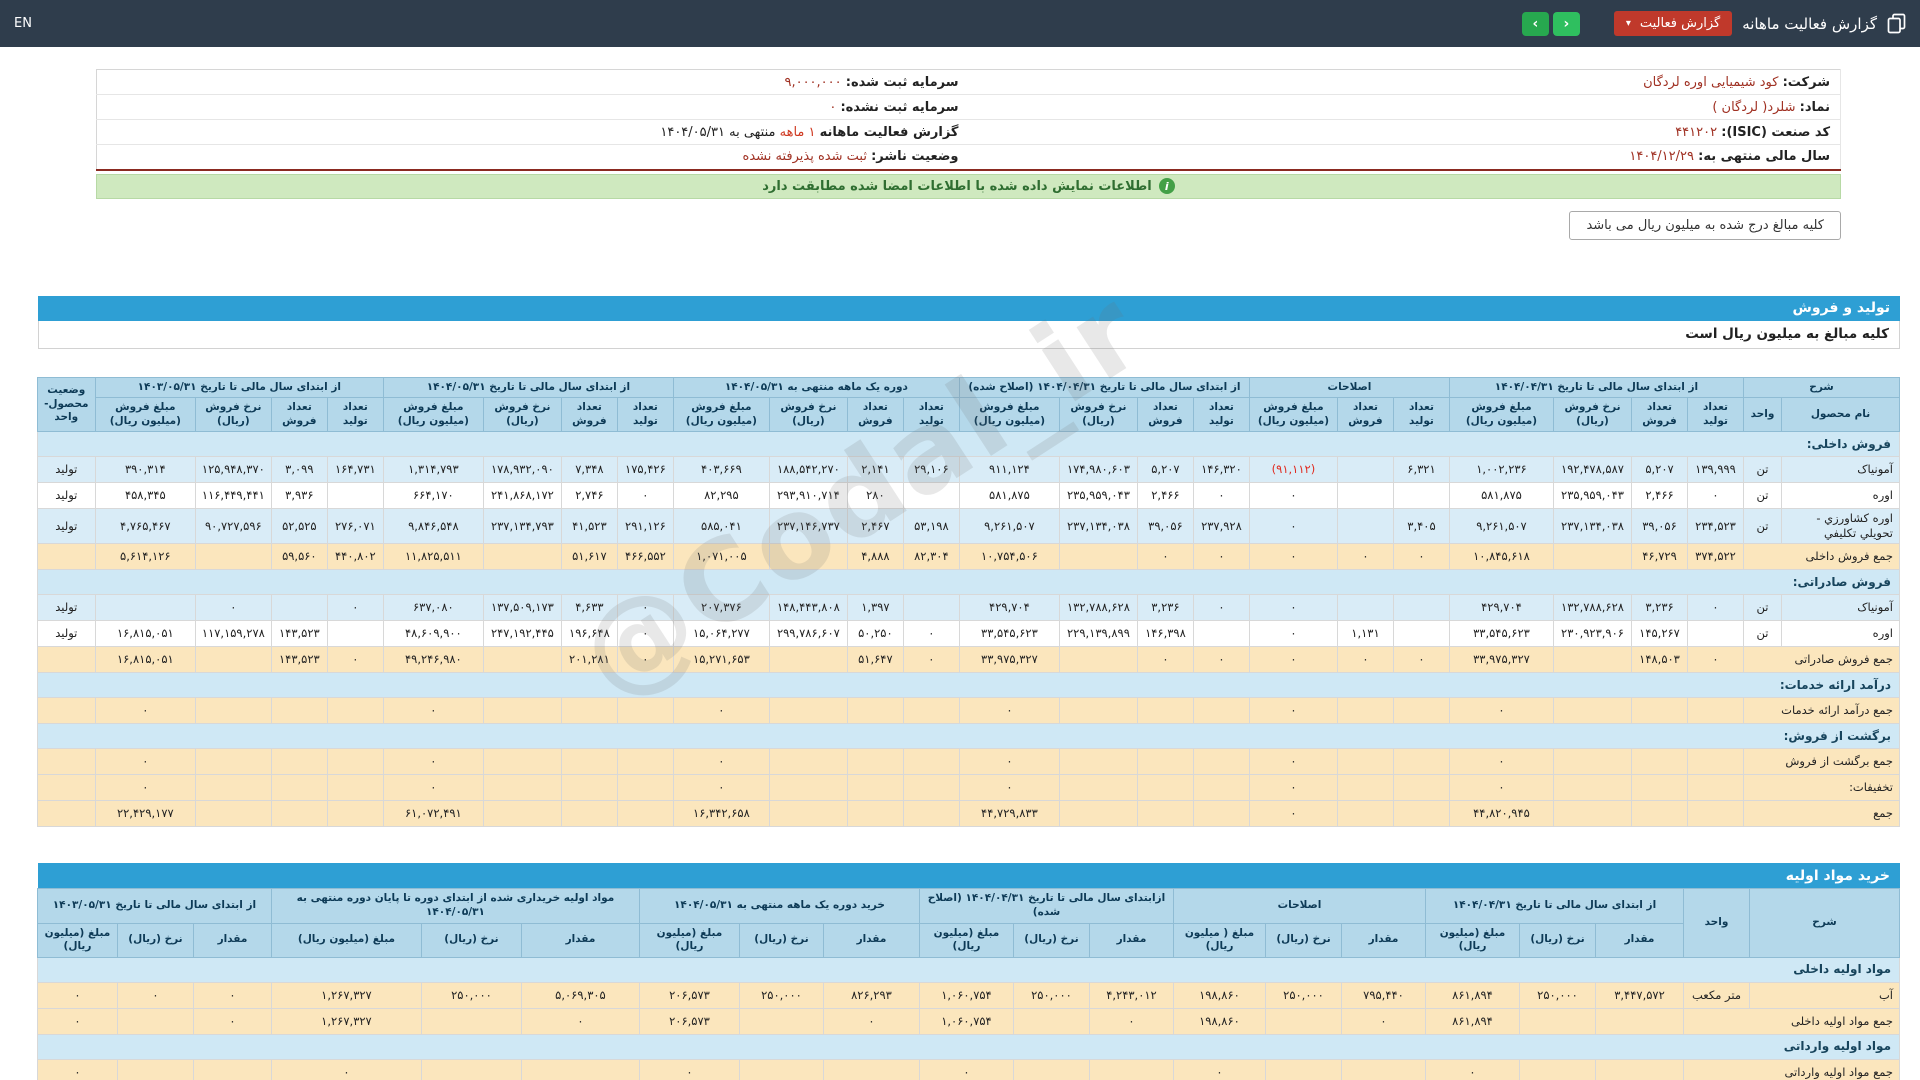 The height and width of the screenshot is (1080, 1920). I want to click on report-button-label: گزارش فعالیت, so click(1680, 23).